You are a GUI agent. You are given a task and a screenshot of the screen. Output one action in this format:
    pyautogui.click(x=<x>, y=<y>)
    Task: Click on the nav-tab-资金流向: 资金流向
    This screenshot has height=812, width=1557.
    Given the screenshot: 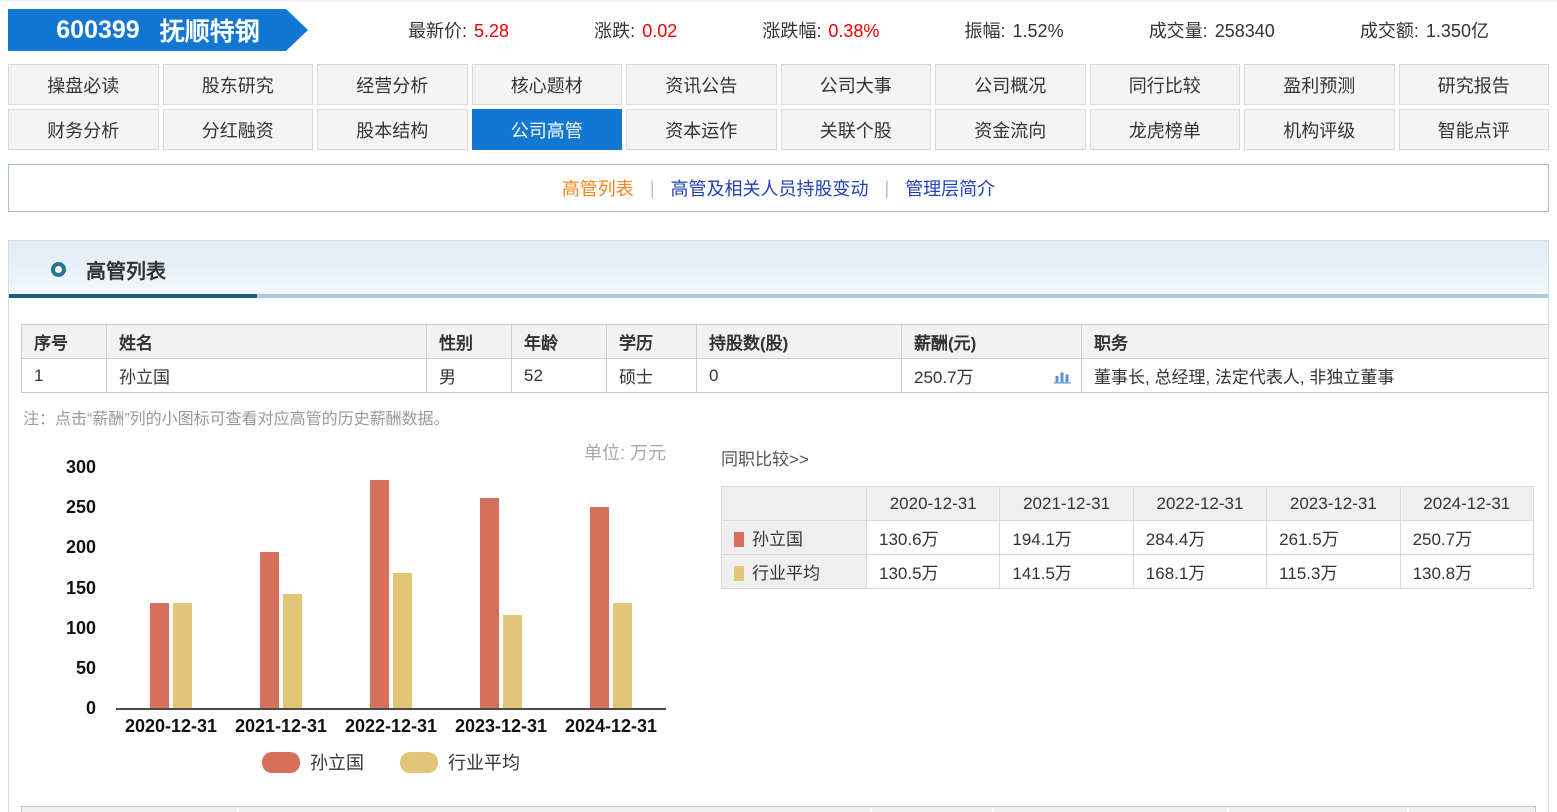 What is the action you would take?
    pyautogui.click(x=1010, y=129)
    